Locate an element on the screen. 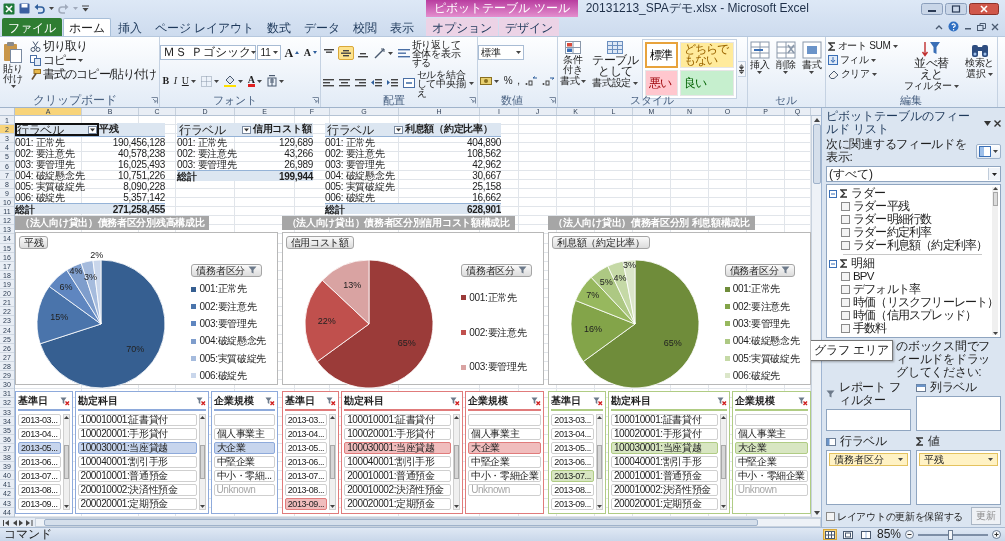 This screenshot has width=1005, height=541. slicer-item: 個人事業主 is located at coordinates (771, 434).